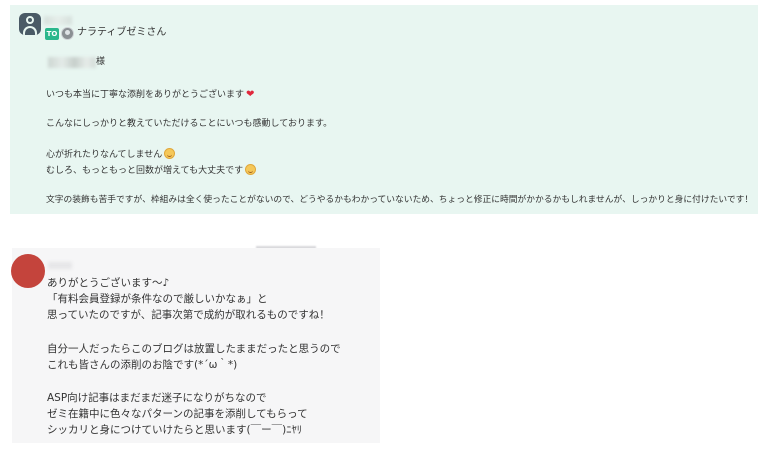 The width and height of the screenshot is (766, 457). What do you see at coordinates (151, 171) in the screenshot?
I see `message1-line: むしろ、もっともっと回数が増えても大丈夫です` at bounding box center [151, 171].